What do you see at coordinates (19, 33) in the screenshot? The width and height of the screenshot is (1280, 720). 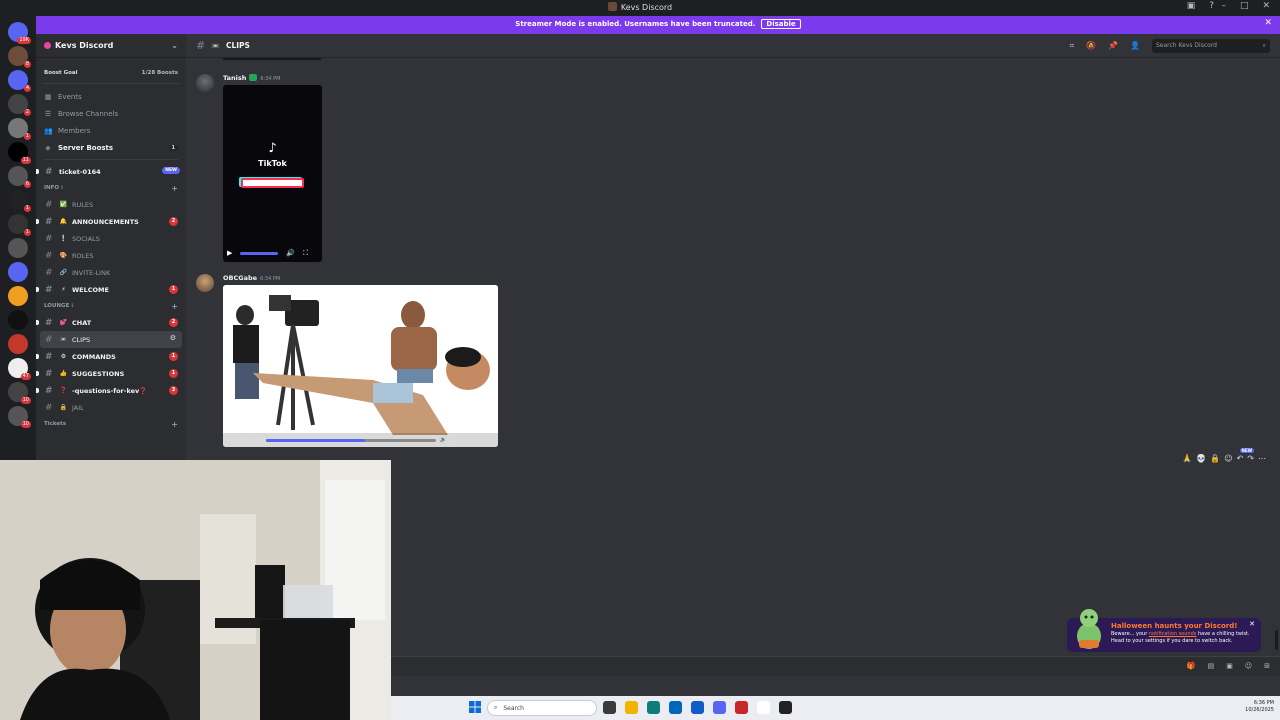 I see `server-icon: 19K` at bounding box center [19, 33].